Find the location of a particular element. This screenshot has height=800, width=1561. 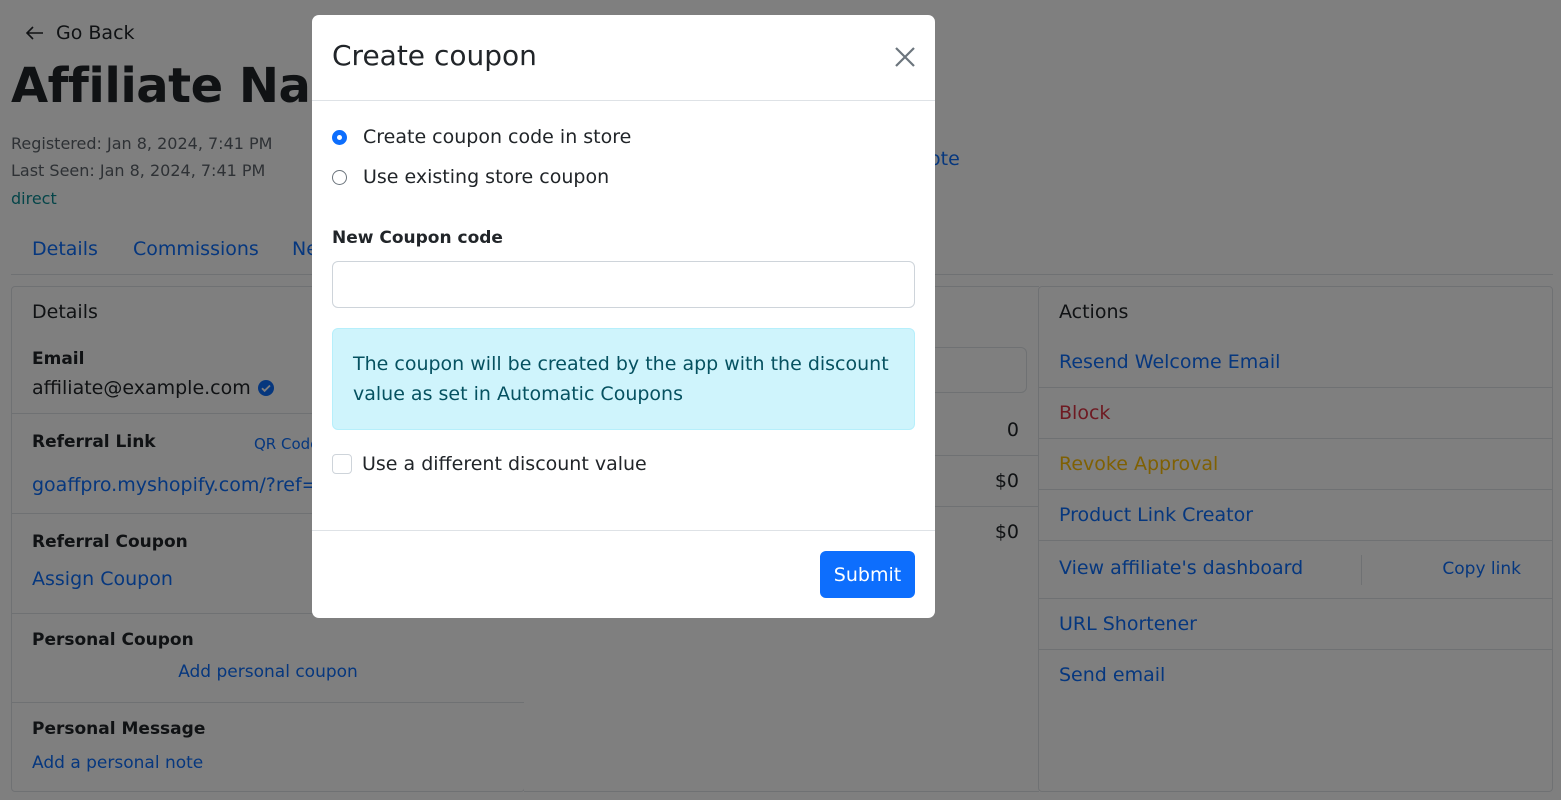

different-discount-label: Use a different discount value is located at coordinates (504, 464).